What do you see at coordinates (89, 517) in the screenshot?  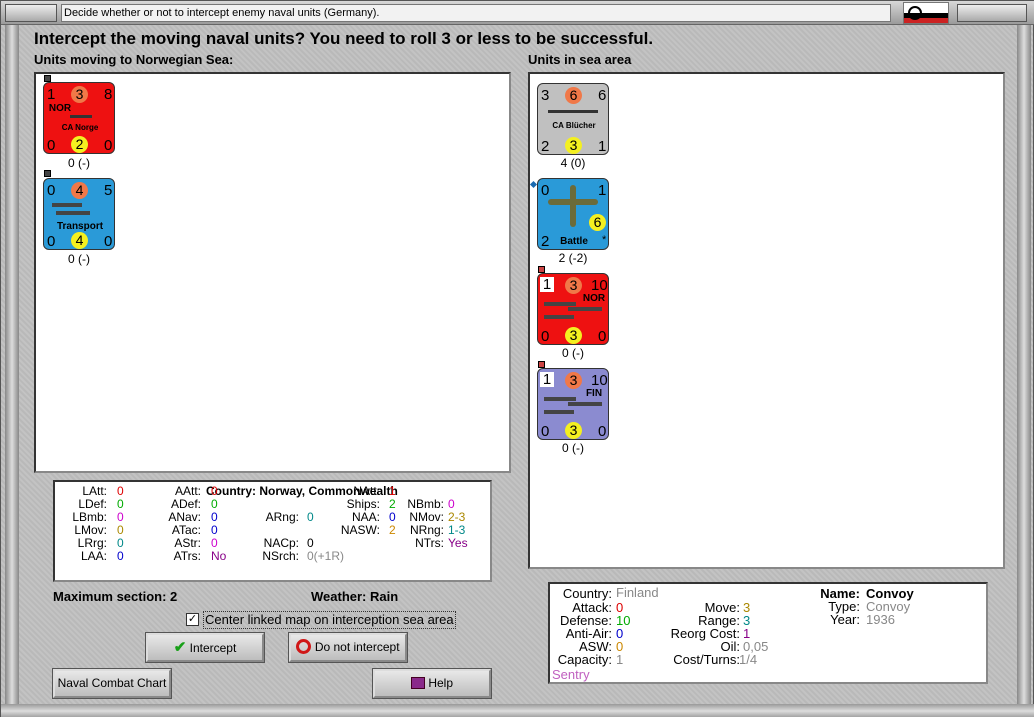 I see `stat-label: LBmb:` at bounding box center [89, 517].